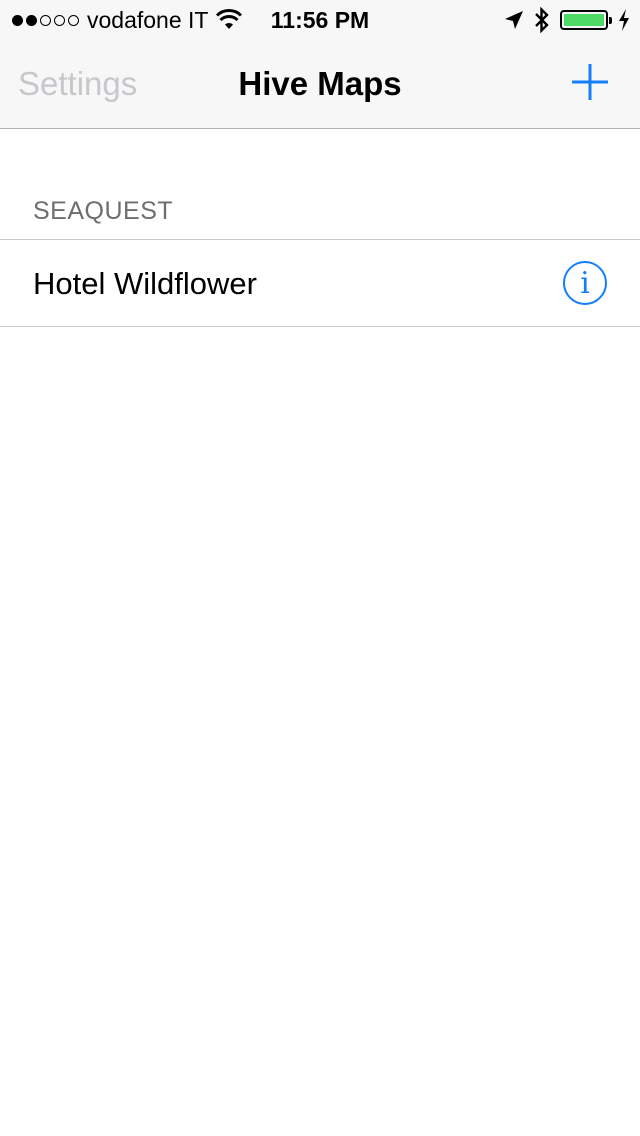  Describe the element at coordinates (148, 19) in the screenshot. I see `carrier-name: vodafone IT` at that location.